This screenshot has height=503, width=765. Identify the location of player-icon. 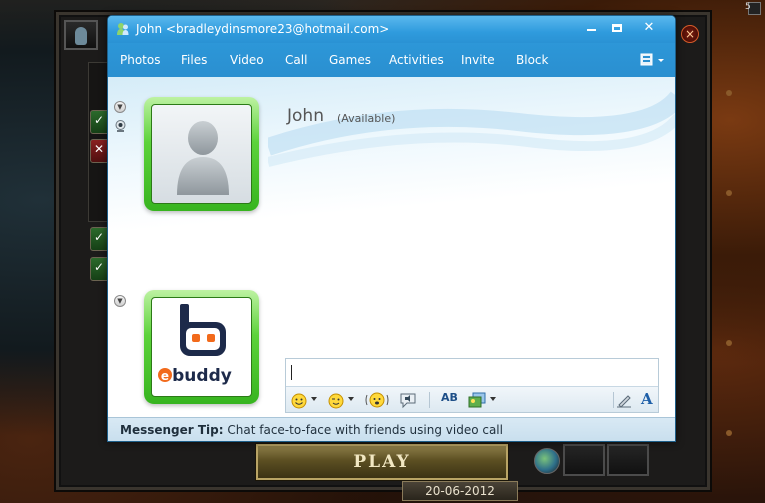
(81, 36).